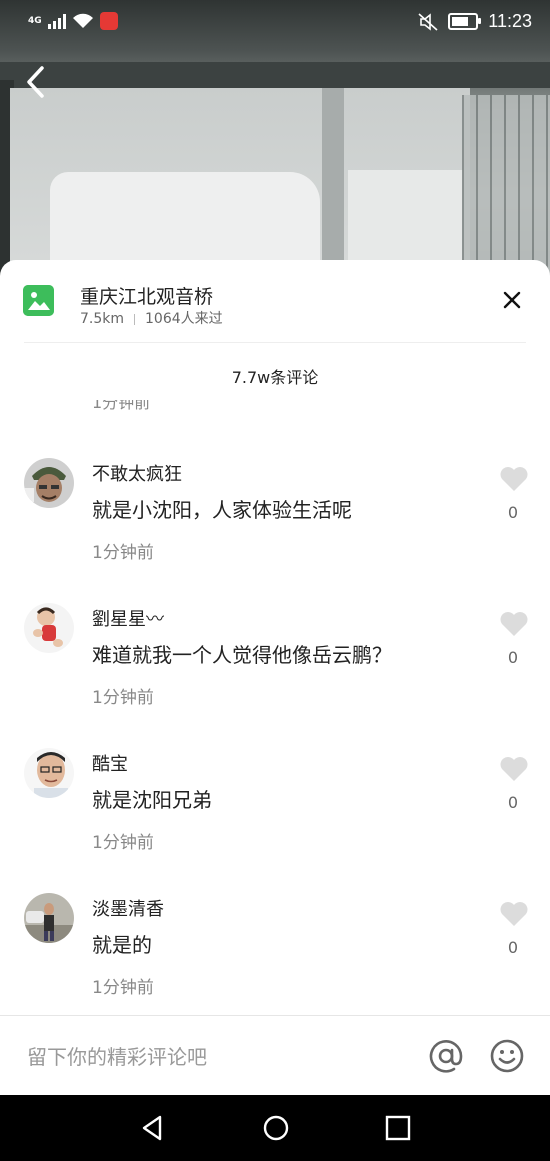 Image resolution: width=550 pixels, height=1161 pixels. What do you see at coordinates (35, 21) in the screenshot?
I see `network-type: 4G` at bounding box center [35, 21].